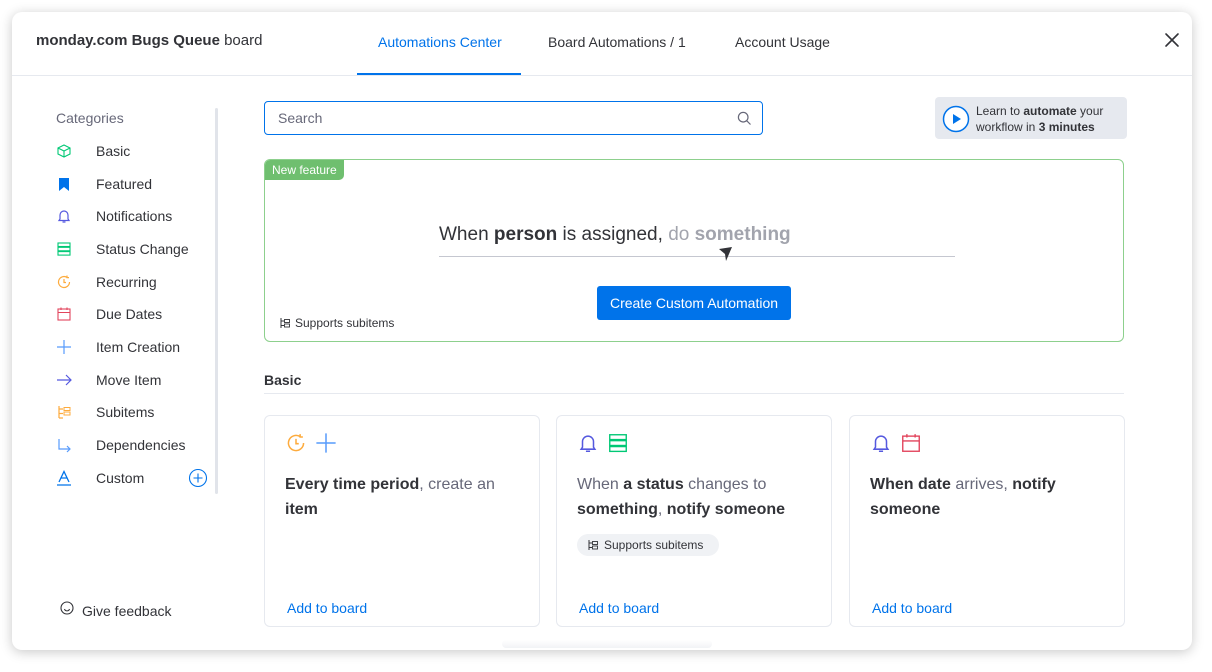 The image size is (1212, 672). Describe the element at coordinates (457, 484) in the screenshot. I see `card-text: , create an` at that location.